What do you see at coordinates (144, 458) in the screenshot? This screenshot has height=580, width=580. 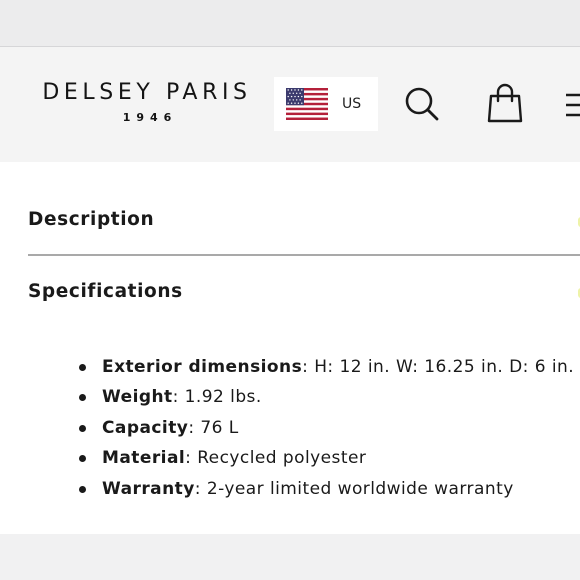 I see `spec-label: Material` at bounding box center [144, 458].